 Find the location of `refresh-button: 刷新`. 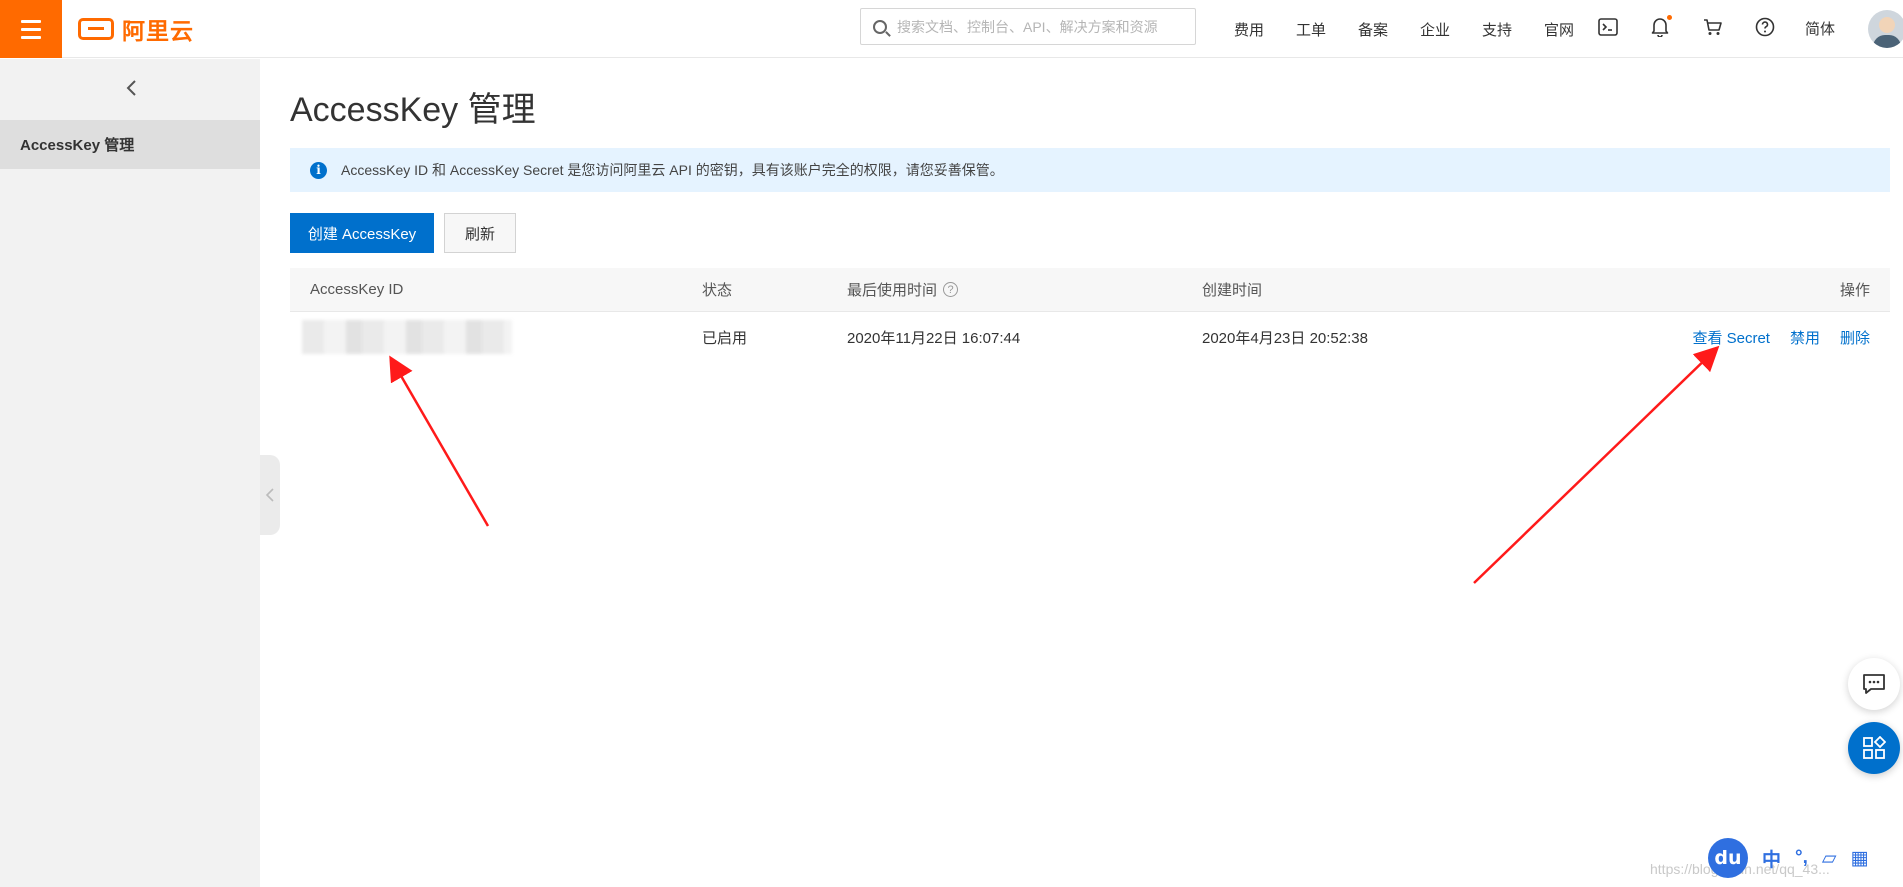

refresh-button: 刷新 is located at coordinates (480, 233).